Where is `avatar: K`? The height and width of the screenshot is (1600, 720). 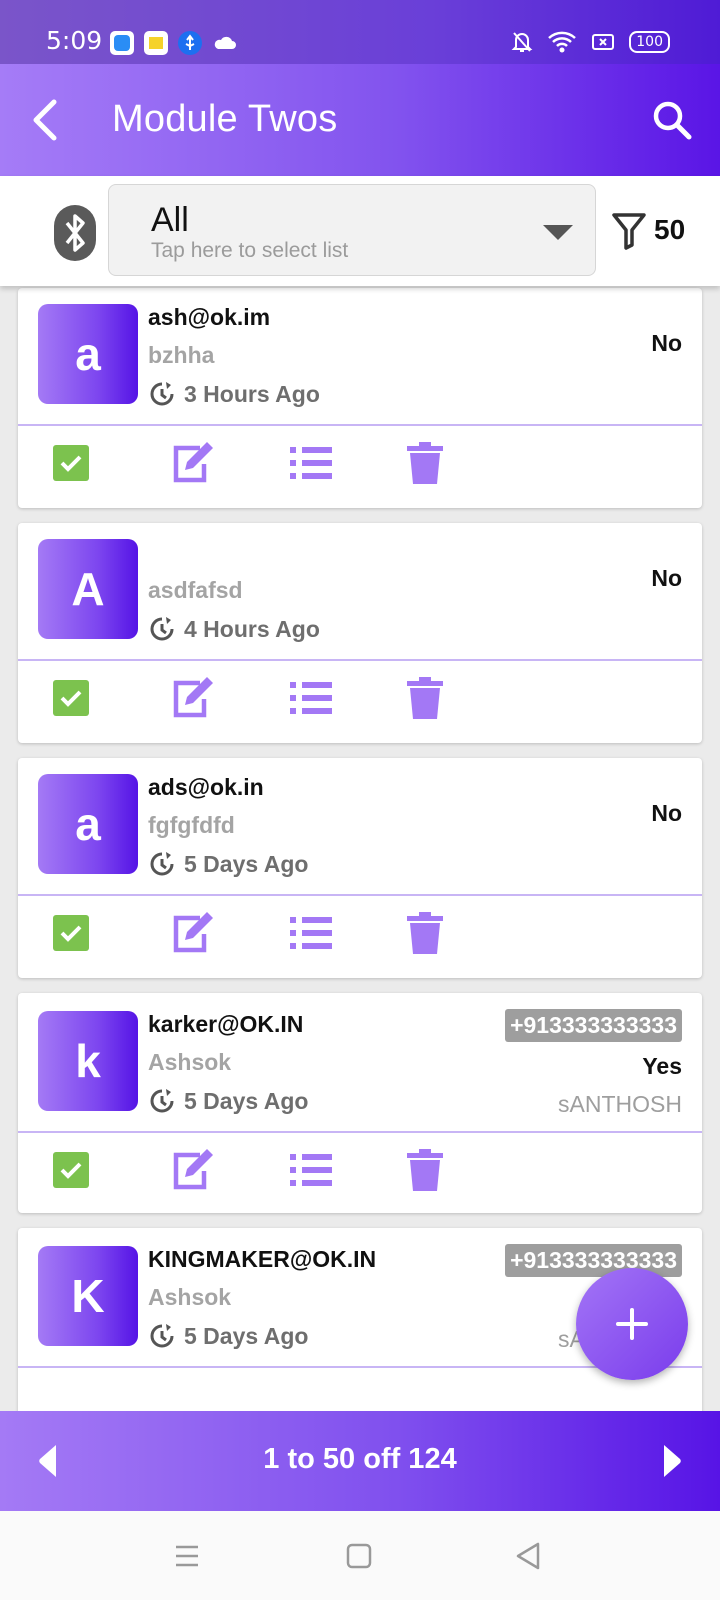
avatar: K is located at coordinates (88, 1296).